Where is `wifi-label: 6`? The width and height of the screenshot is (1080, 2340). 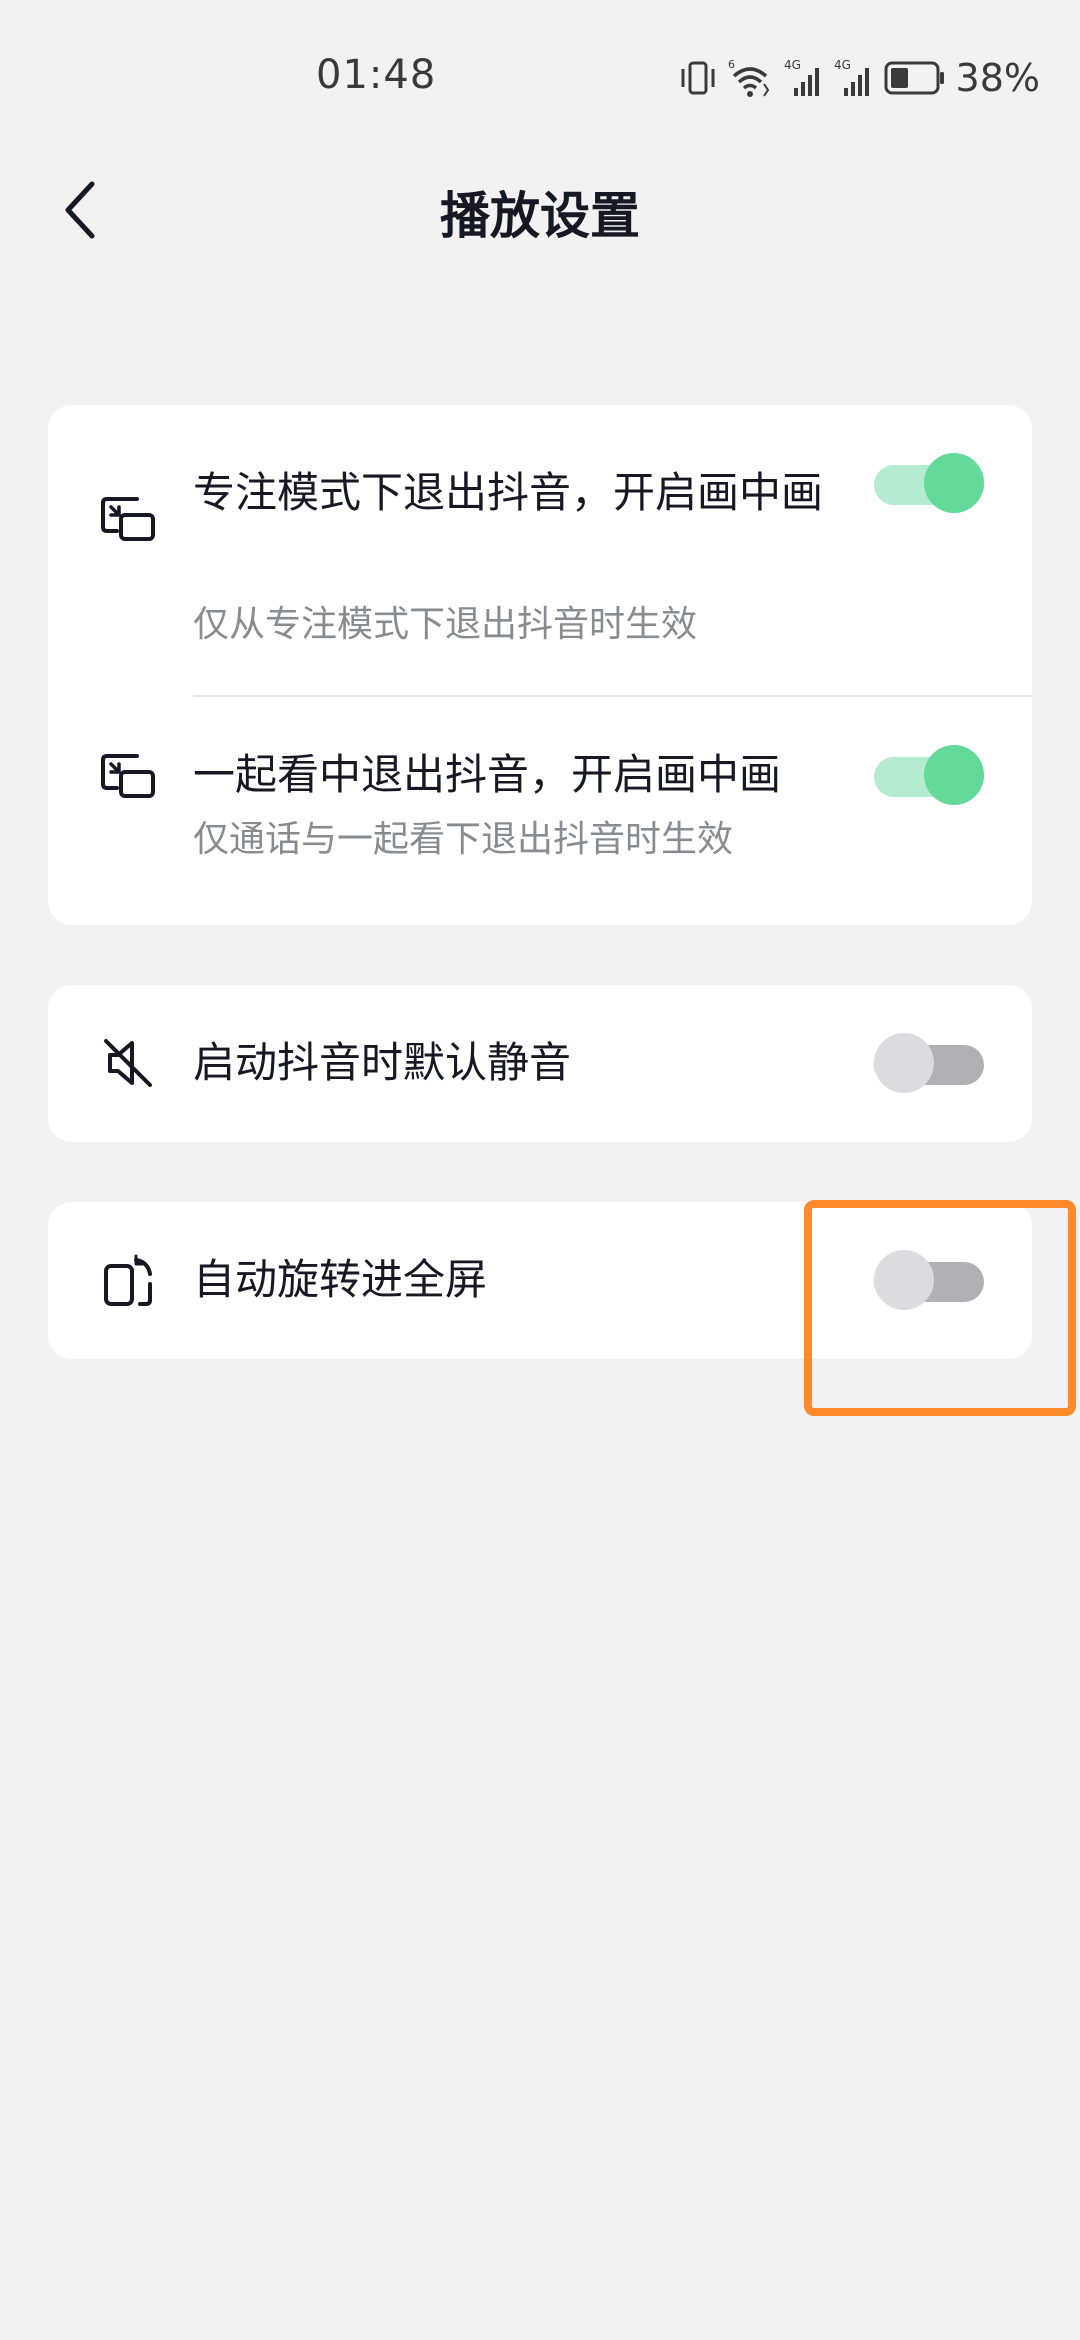
wifi-label: 6 is located at coordinates (731, 64).